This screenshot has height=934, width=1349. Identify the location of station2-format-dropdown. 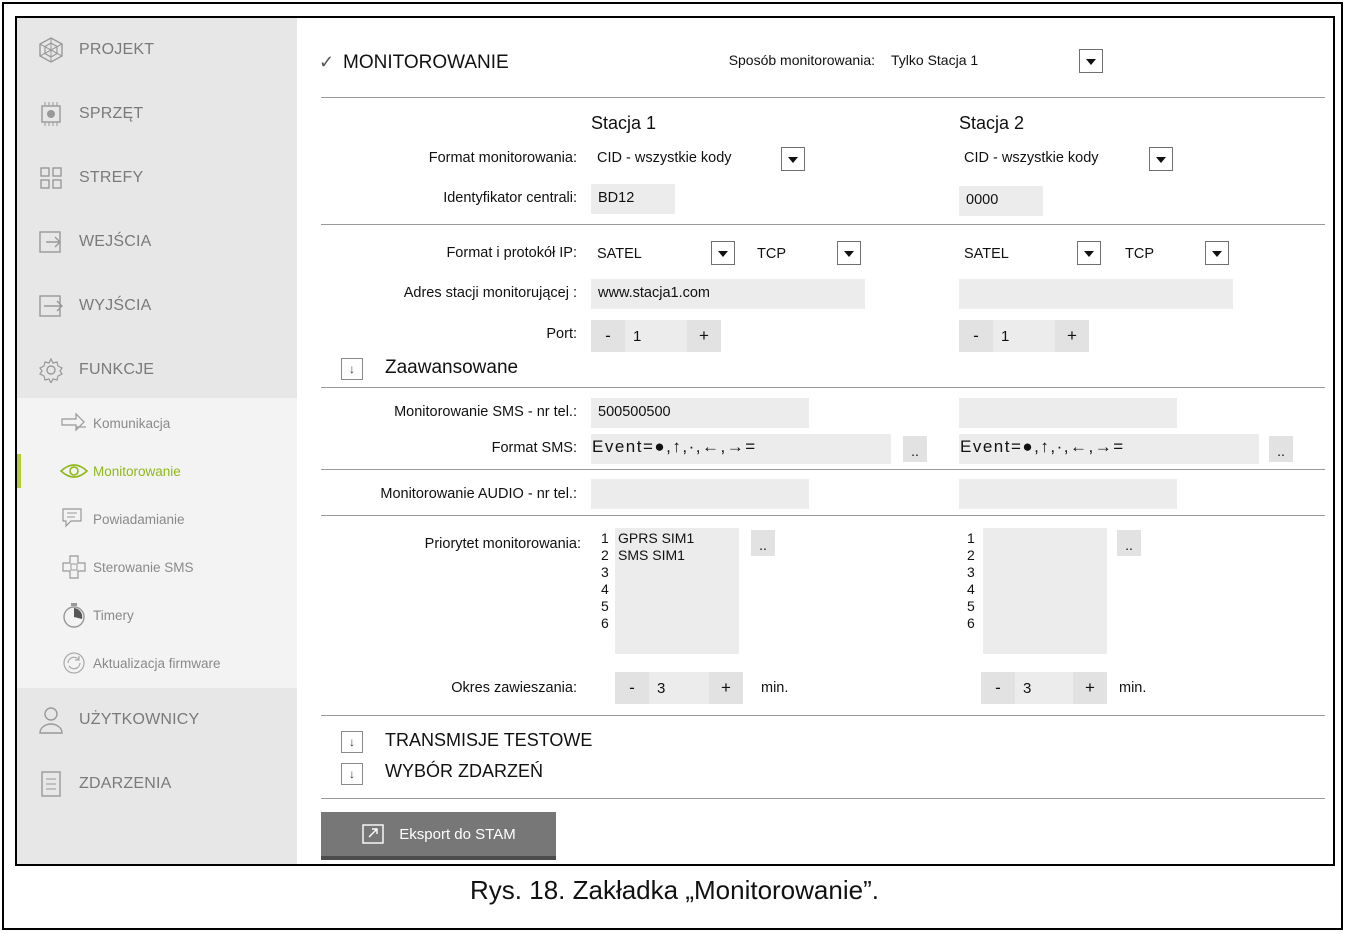
(1161, 159).